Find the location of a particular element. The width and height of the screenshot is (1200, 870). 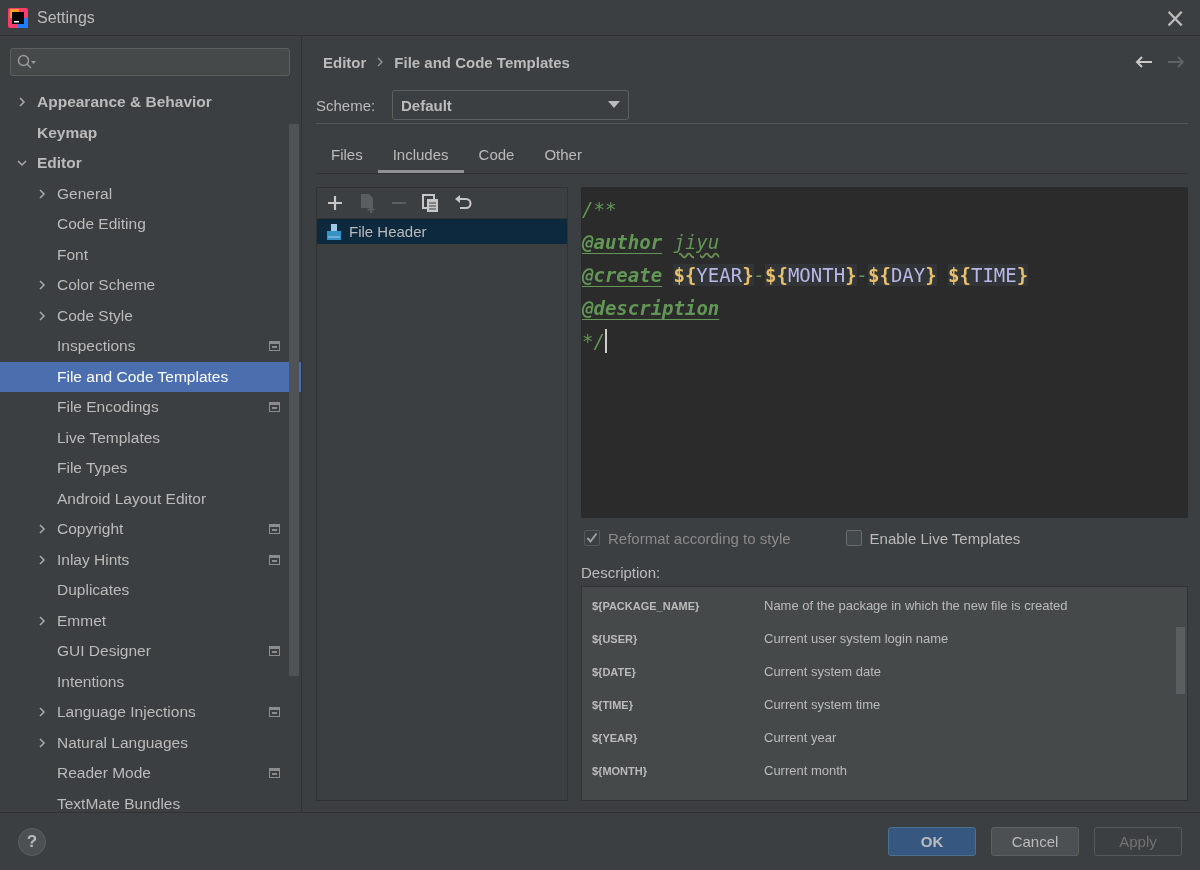

help-button: ? is located at coordinates (32, 841).